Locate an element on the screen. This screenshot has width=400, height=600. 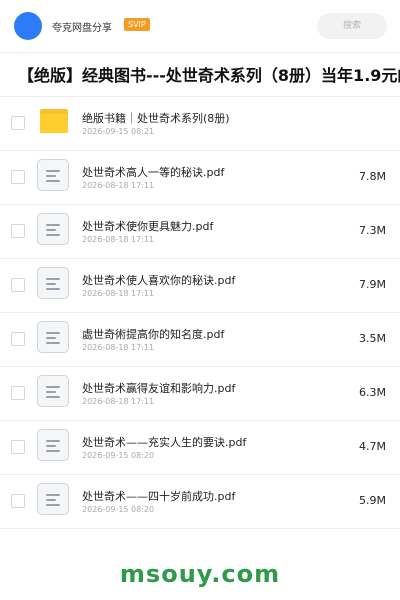
list-item: 处世奇术高人一等的秘诀.pdf 2026-08-18 17:11 7.8M is located at coordinates (200, 178).